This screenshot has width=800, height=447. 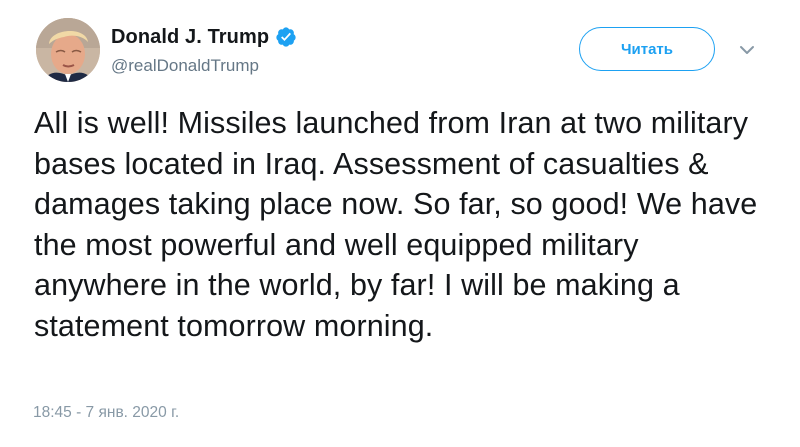 I want to click on author-handle: @realDonaldTrump, so click(x=204, y=66).